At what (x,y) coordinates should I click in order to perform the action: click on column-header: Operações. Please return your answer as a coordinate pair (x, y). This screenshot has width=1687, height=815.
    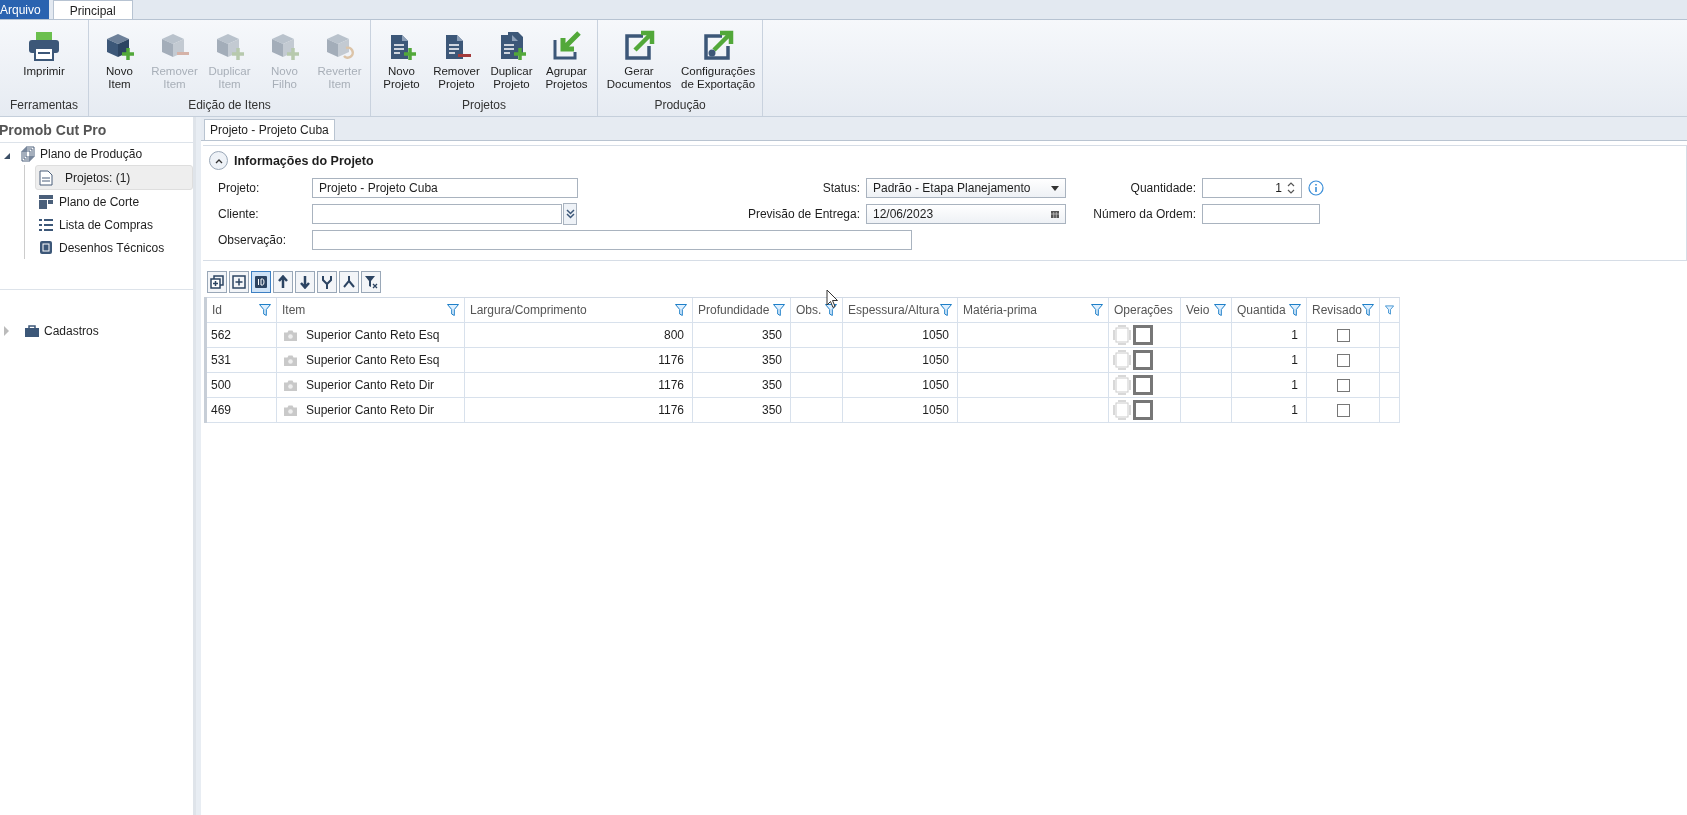
    Looking at the image, I should click on (1145, 310).